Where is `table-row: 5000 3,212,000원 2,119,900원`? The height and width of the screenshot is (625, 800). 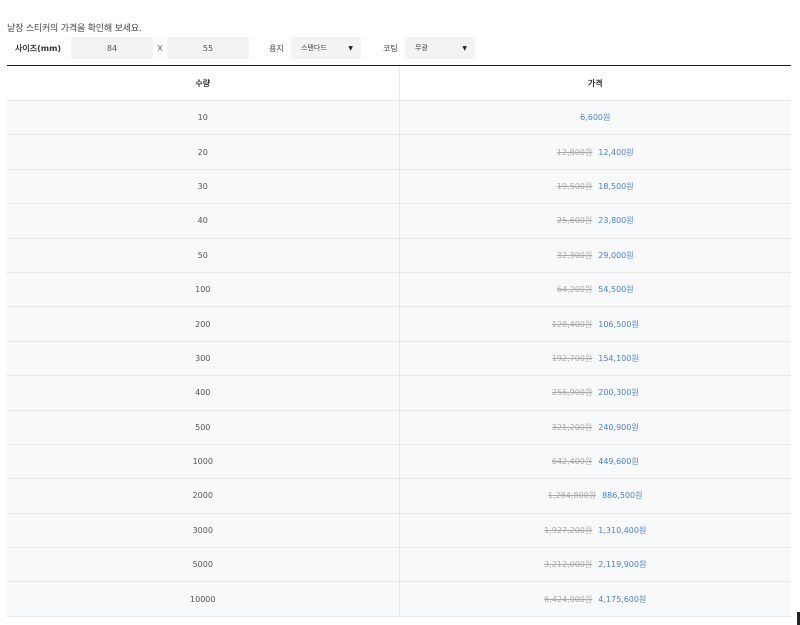 table-row: 5000 3,212,000원 2,119,900원 is located at coordinates (399, 565).